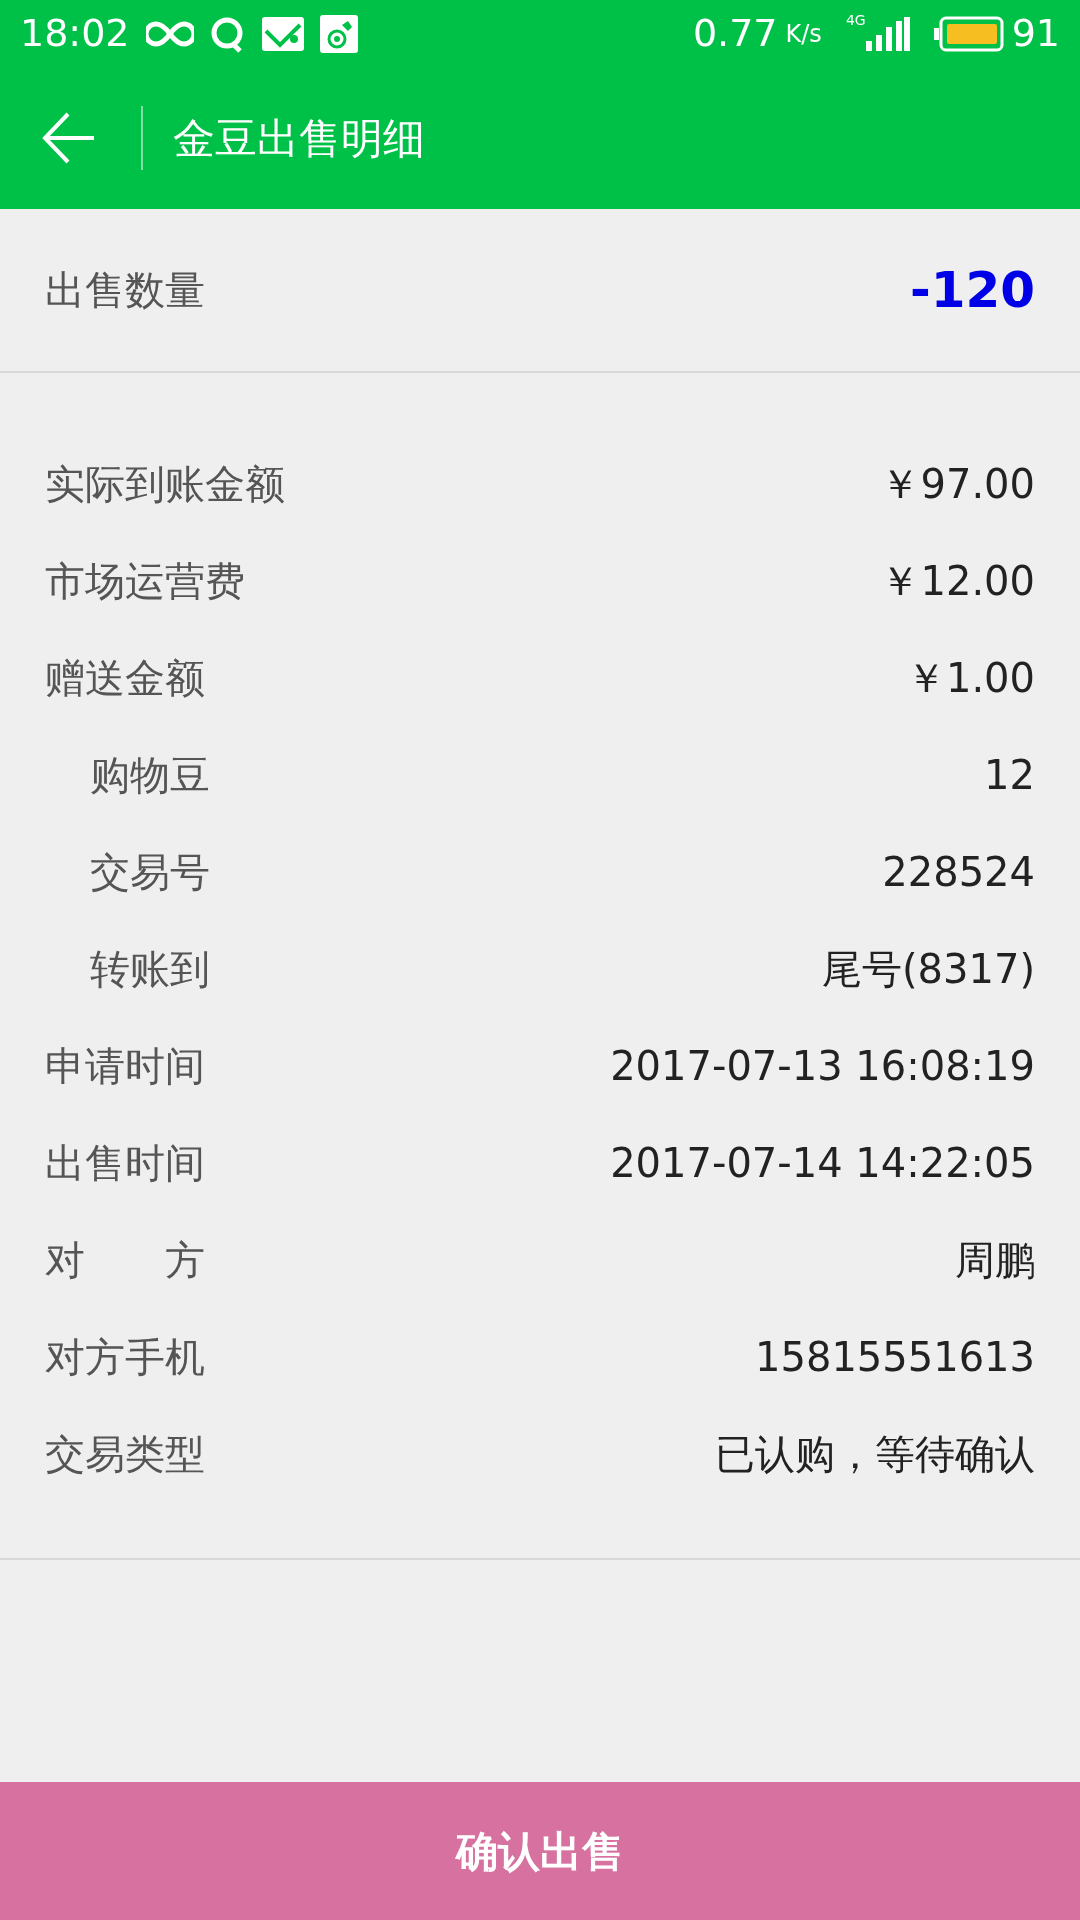 The image size is (1080, 1920). Describe the element at coordinates (1009, 775) in the screenshot. I see `detail-value: 12` at that location.